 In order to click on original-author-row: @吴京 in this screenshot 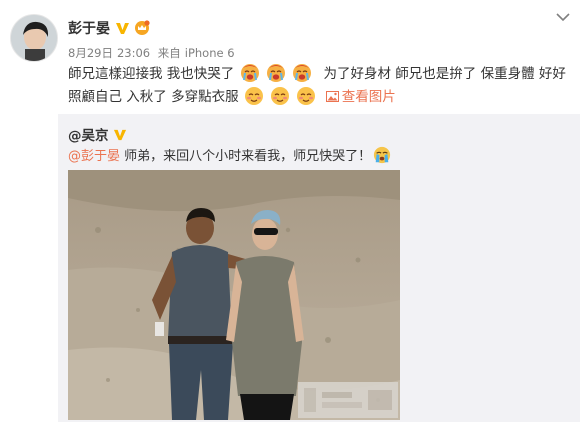, I will do `click(97, 134)`.